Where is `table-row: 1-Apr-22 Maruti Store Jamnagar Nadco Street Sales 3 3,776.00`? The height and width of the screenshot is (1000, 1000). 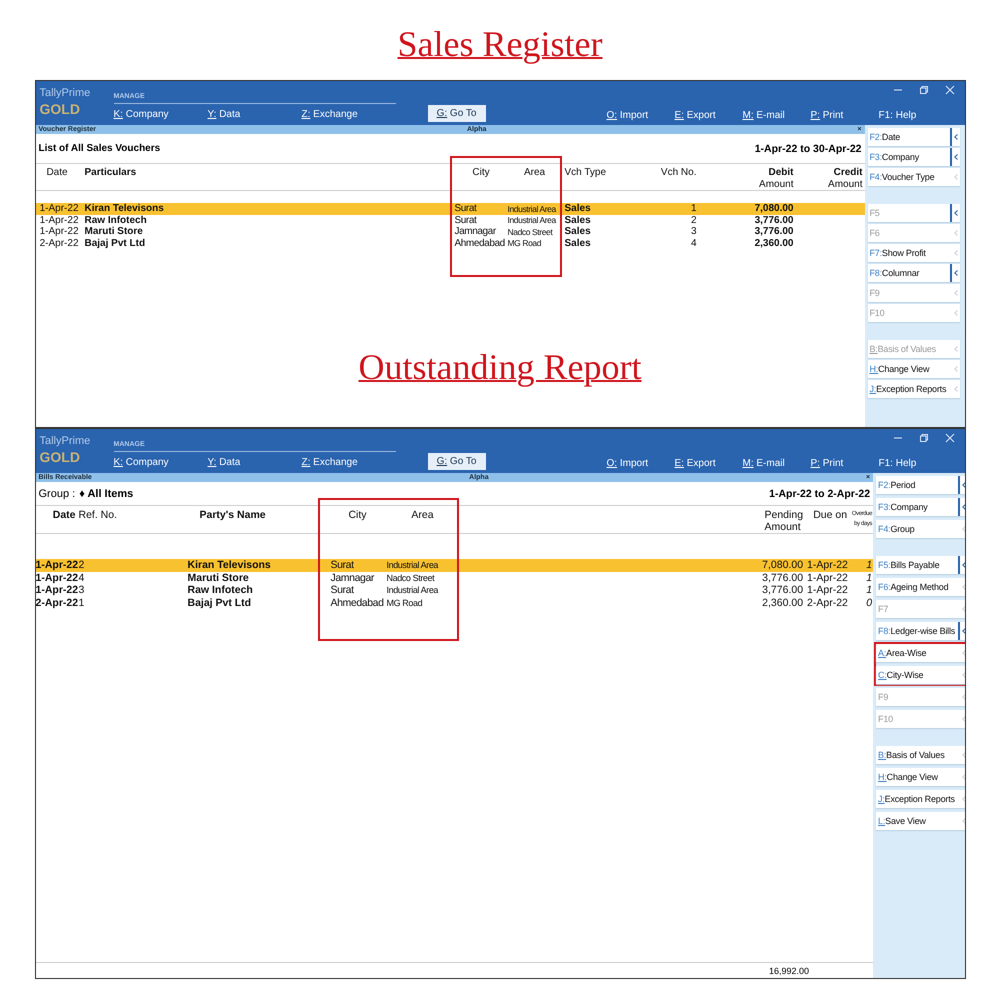 table-row: 1-Apr-22 Maruti Store Jamnagar Nadco Street Sales 3 3,776.00 is located at coordinates (450, 232).